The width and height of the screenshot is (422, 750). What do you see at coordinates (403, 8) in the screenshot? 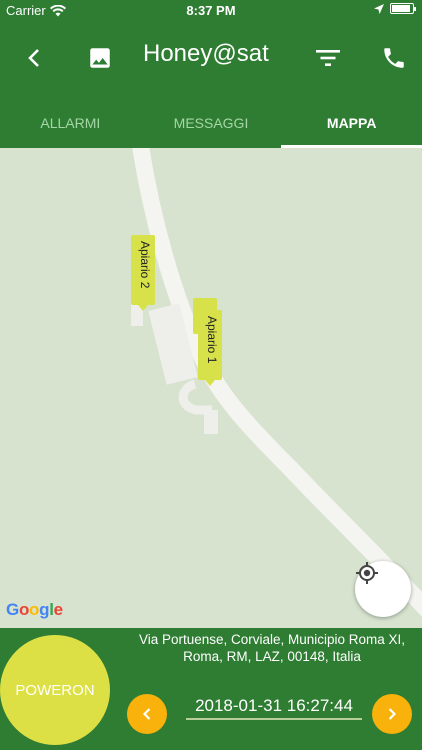
I see `battery-icon` at bounding box center [403, 8].